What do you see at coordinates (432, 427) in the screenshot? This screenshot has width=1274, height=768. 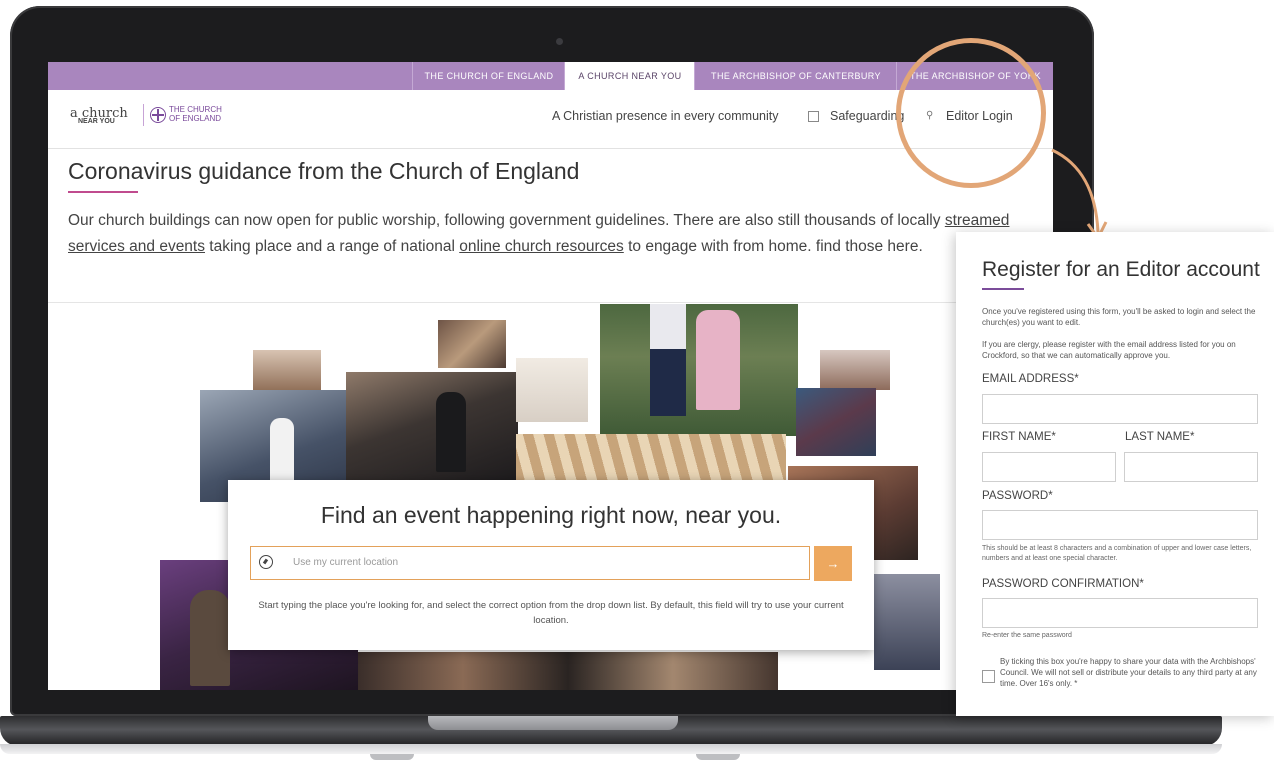 I see `photo-congregation` at bounding box center [432, 427].